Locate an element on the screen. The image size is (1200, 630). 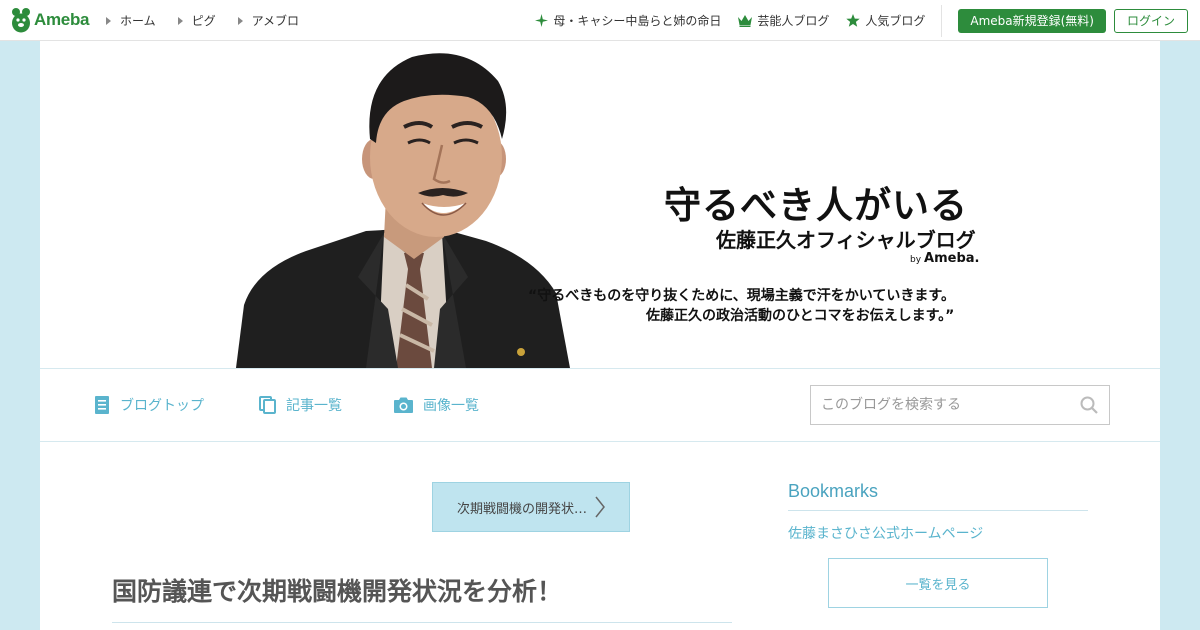
nav-item-pigg: ピグ is located at coordinates (196, 20).